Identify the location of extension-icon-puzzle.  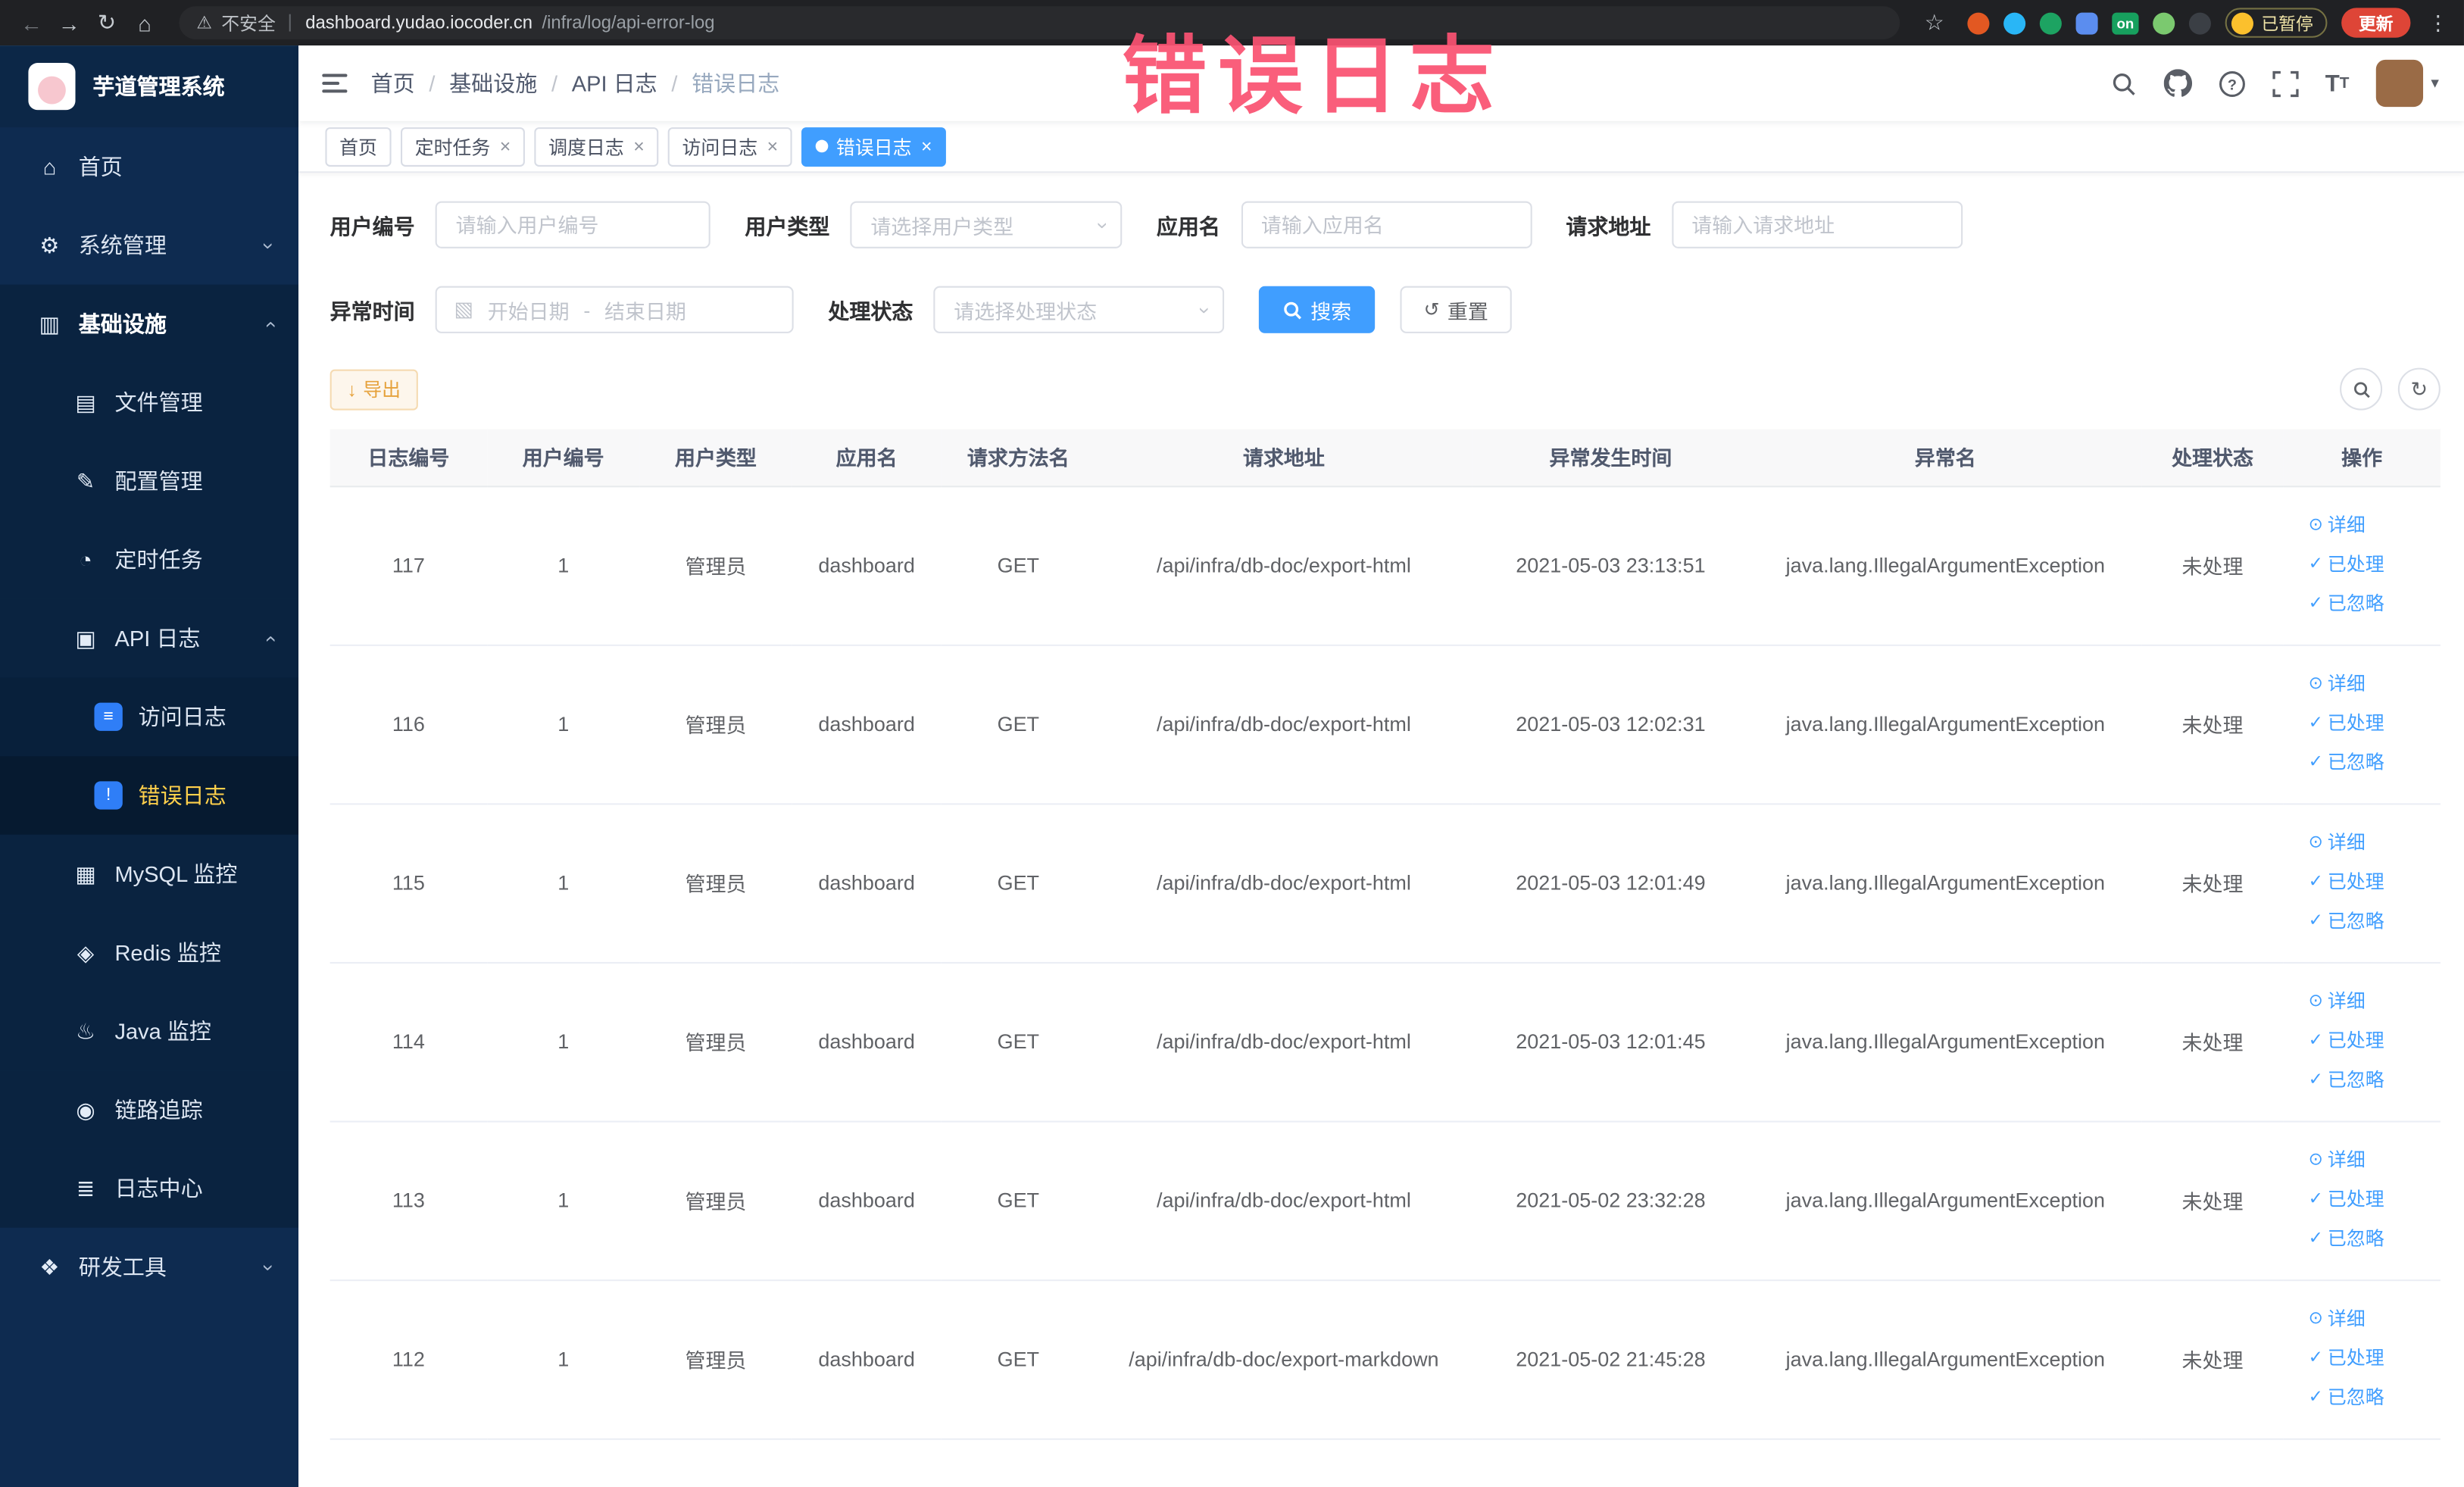
(2086, 22).